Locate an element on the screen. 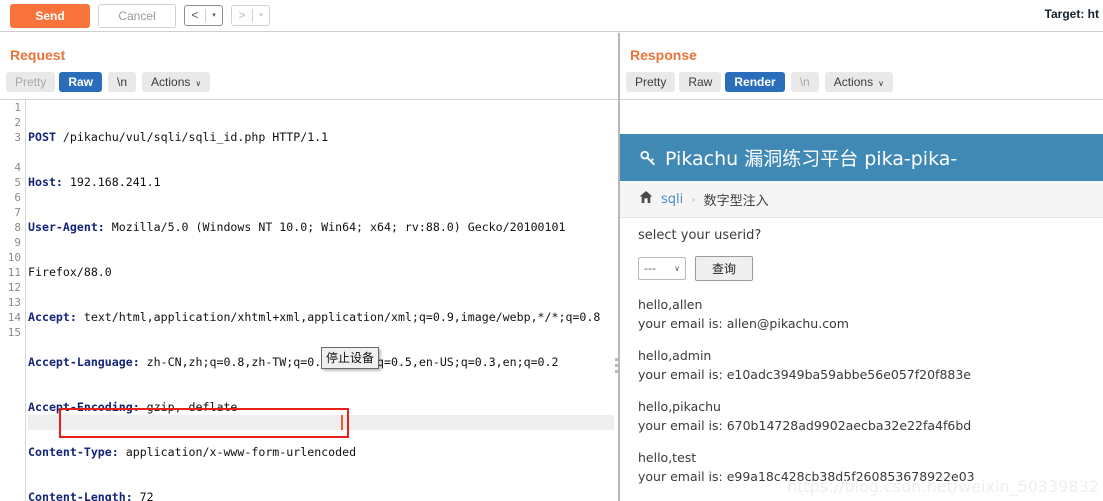 The width and height of the screenshot is (1103, 501). watermark: https://blog.csdn.net/weixin_50339832 is located at coordinates (942, 486).